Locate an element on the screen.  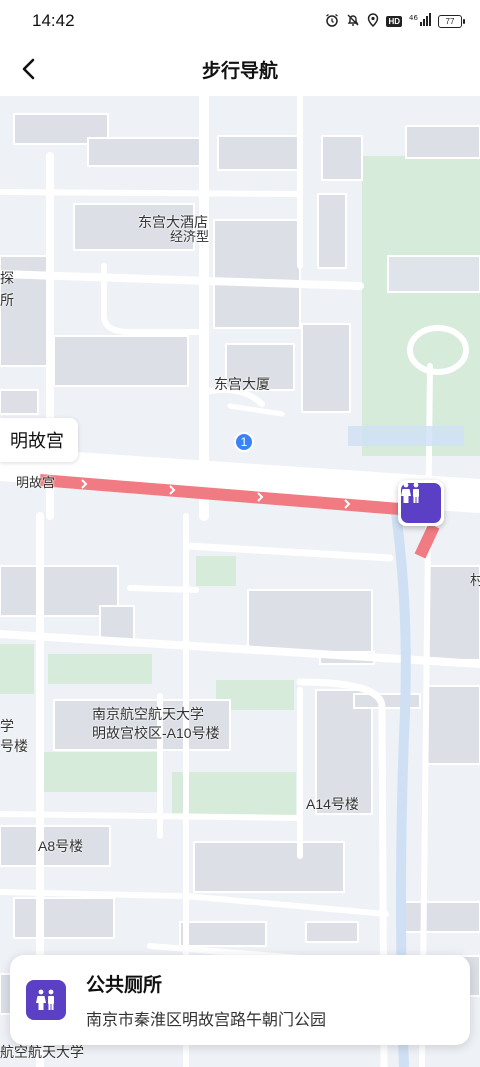
map-label-hotel-sub: 经济型 is located at coordinates (190, 236).